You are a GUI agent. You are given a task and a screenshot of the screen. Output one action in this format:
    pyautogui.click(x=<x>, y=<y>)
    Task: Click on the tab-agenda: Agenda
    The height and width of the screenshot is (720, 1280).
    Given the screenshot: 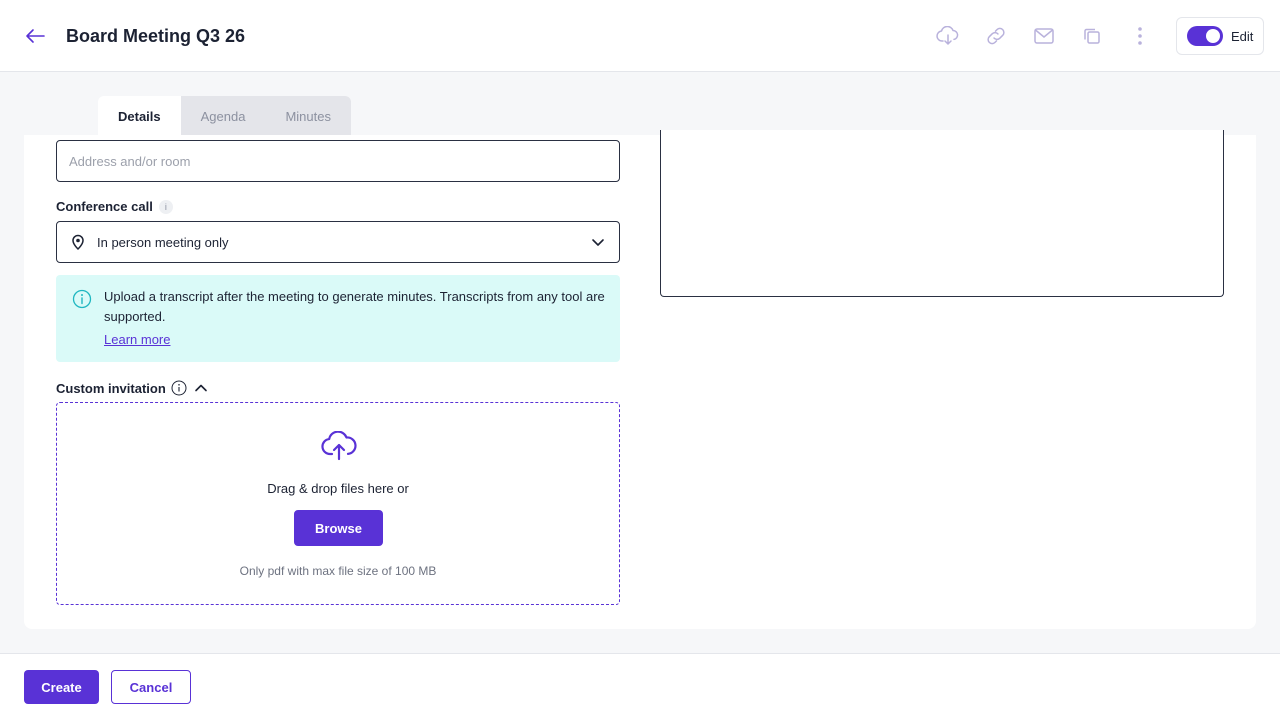 What is the action you would take?
    pyautogui.click(x=223, y=116)
    